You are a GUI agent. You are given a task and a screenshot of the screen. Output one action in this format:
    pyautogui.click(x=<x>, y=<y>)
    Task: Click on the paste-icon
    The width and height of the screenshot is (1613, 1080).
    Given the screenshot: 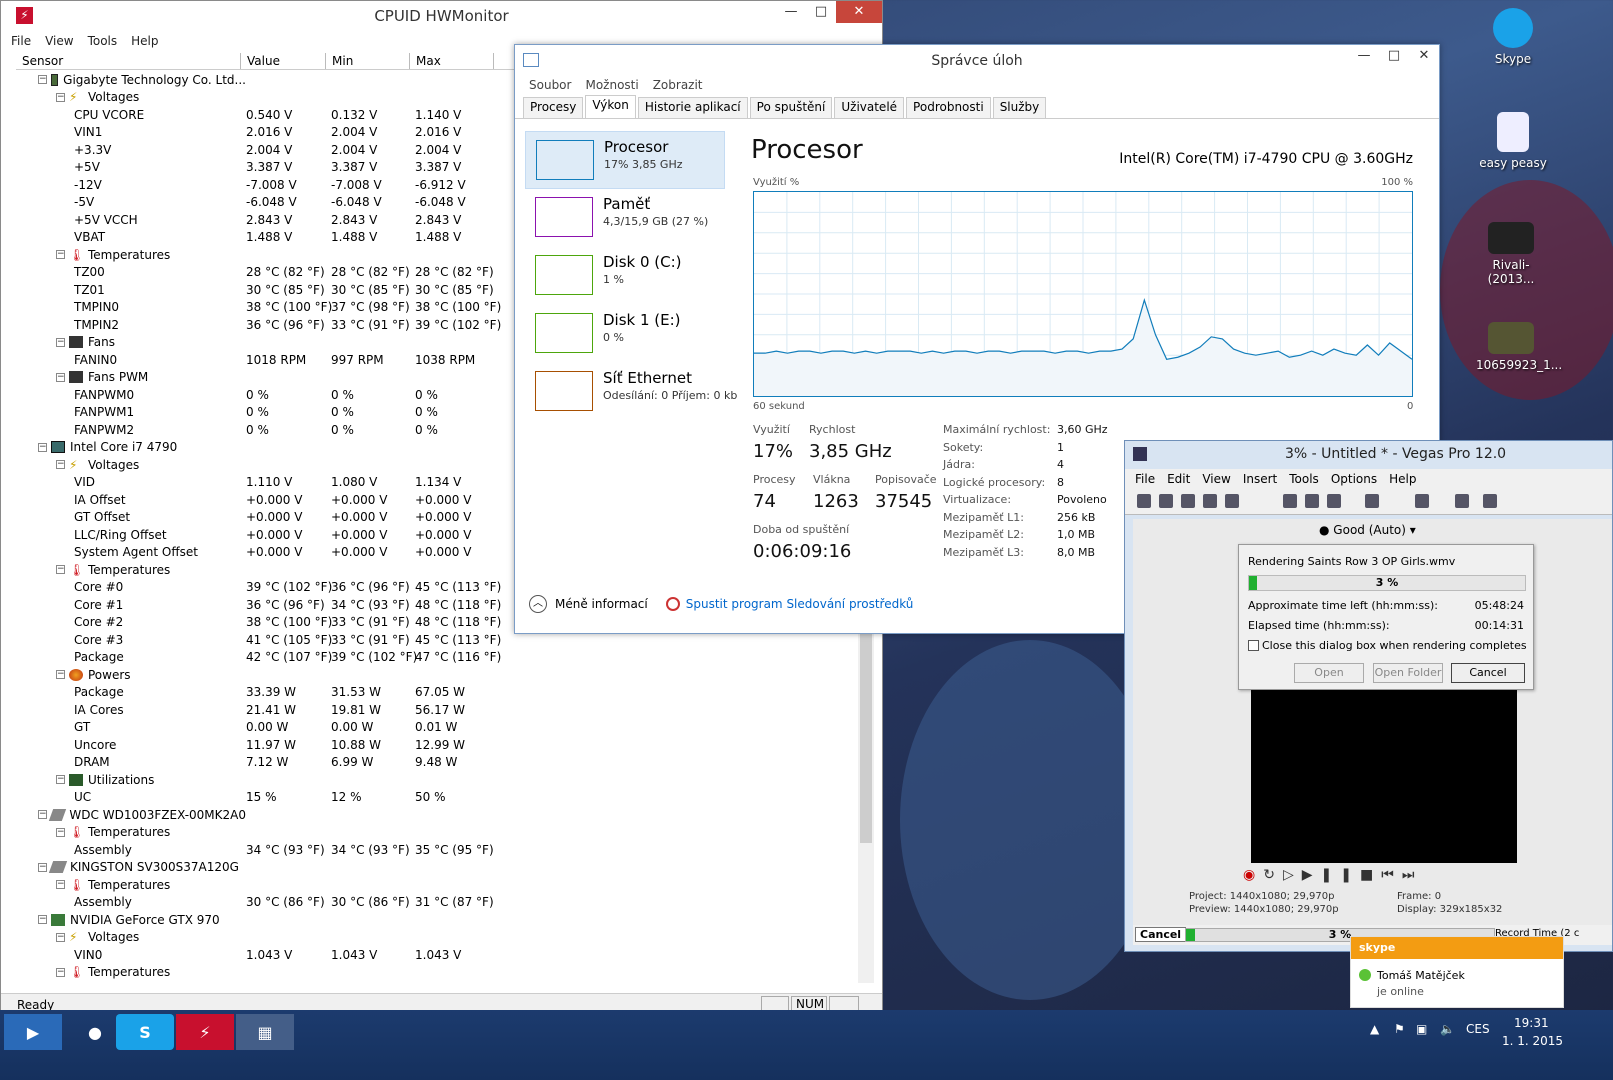 What is the action you would take?
    pyautogui.click(x=1334, y=501)
    